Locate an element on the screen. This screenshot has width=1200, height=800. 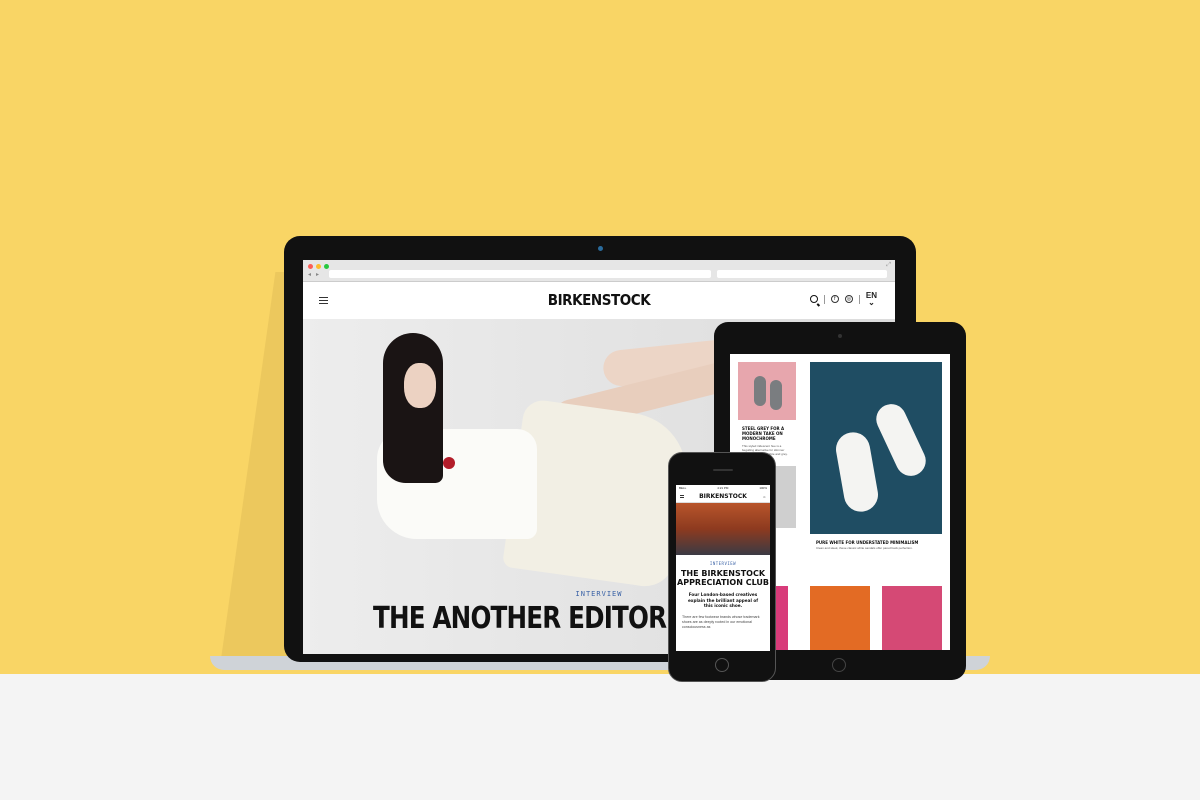
site-header: BIRKENSTOCK f ◎ EN ⌄ is located at coordinates (599, 300).